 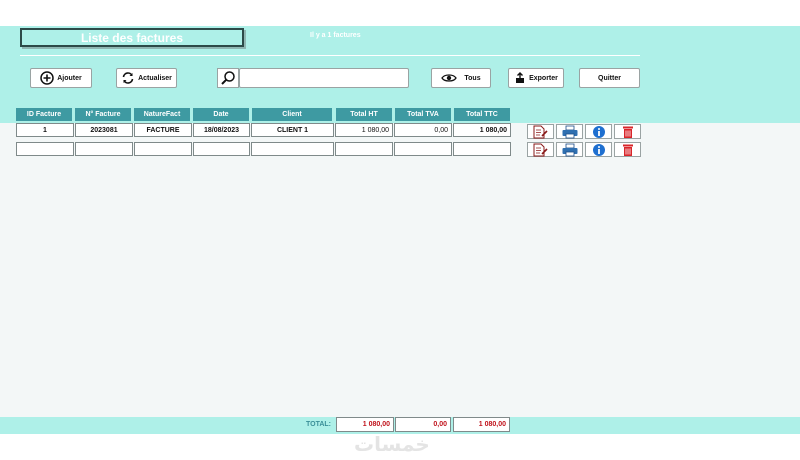 What do you see at coordinates (482, 114) in the screenshot?
I see `column-header-total-ttc: Total TTC` at bounding box center [482, 114].